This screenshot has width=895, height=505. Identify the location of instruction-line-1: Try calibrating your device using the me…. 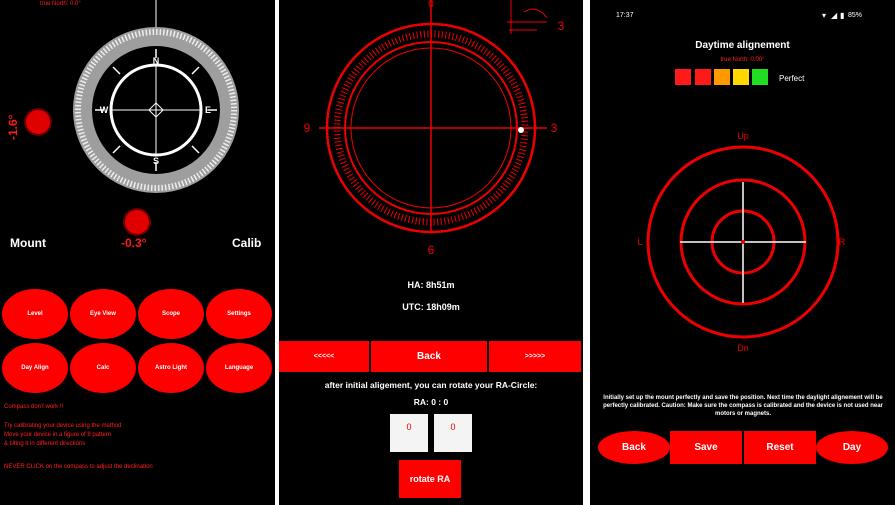
(63, 426).